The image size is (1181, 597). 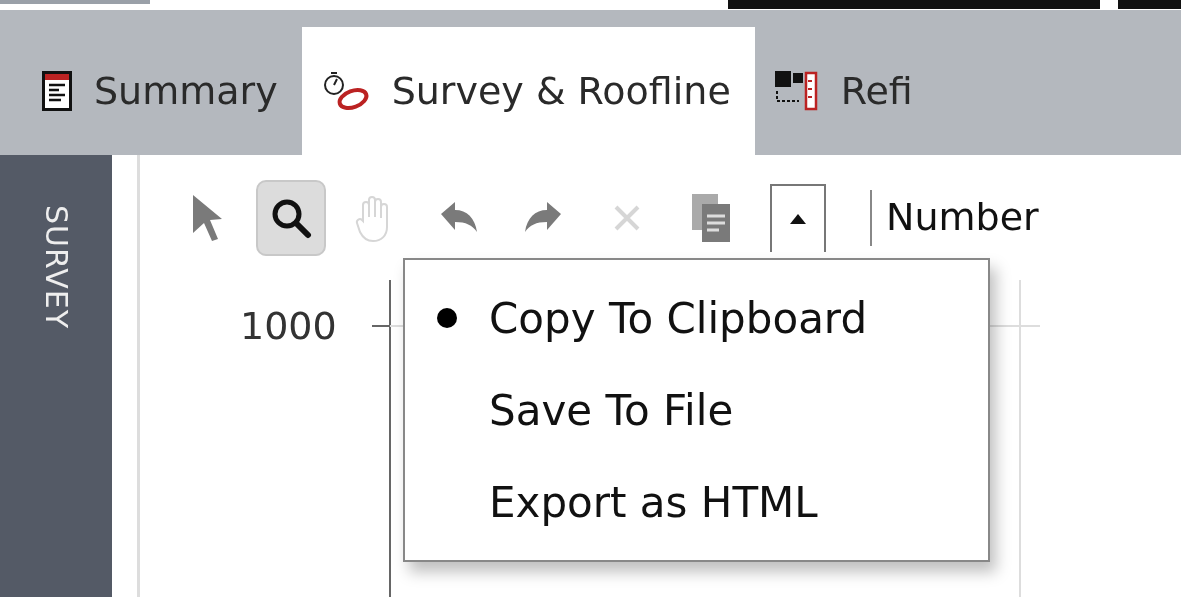 I want to click on tab: Refi, so click(x=845, y=91).